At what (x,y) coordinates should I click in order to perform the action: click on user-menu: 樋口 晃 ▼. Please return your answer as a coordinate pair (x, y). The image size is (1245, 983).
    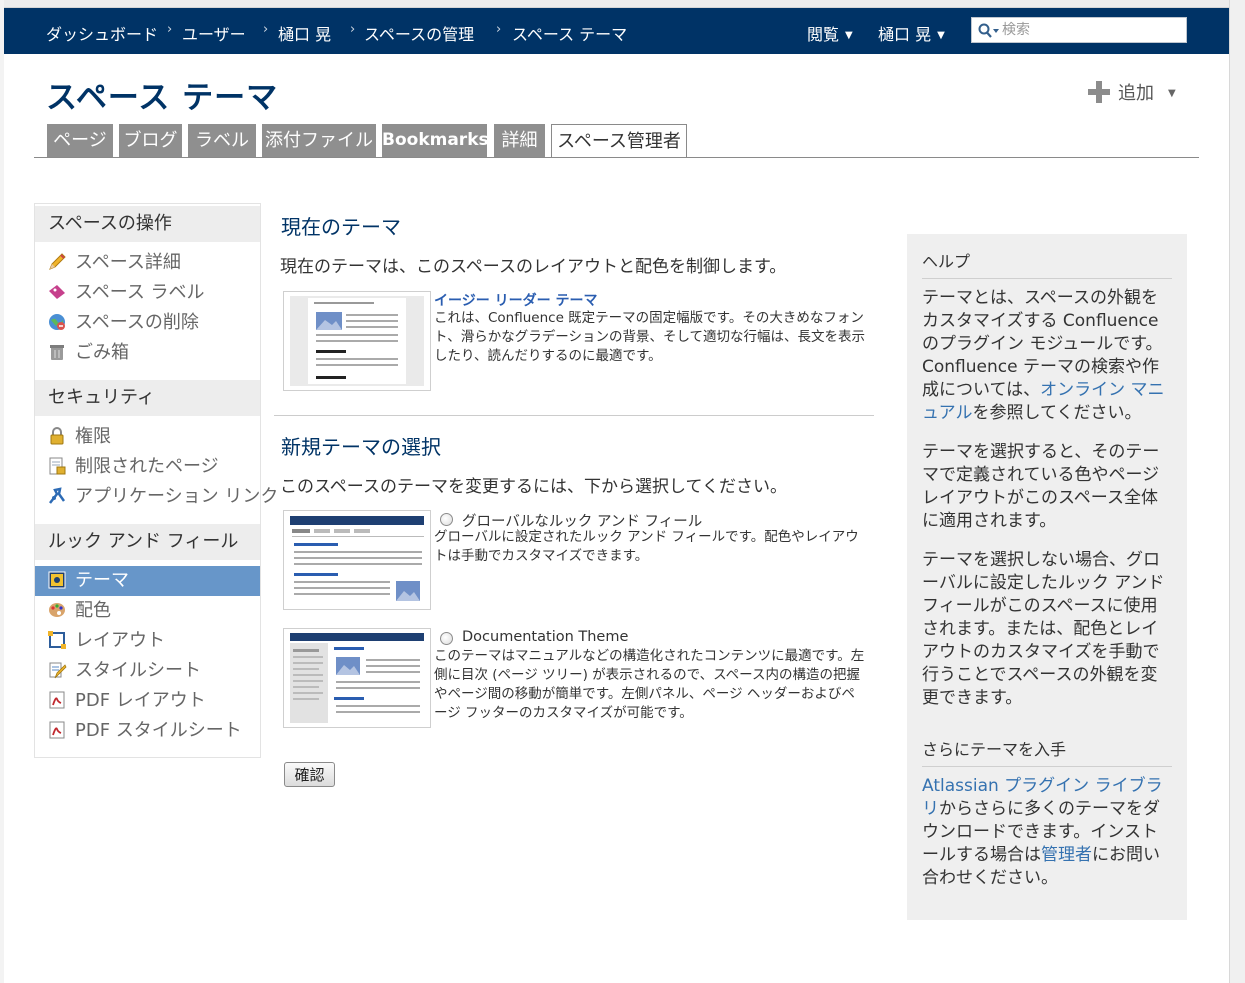
    Looking at the image, I should click on (911, 33).